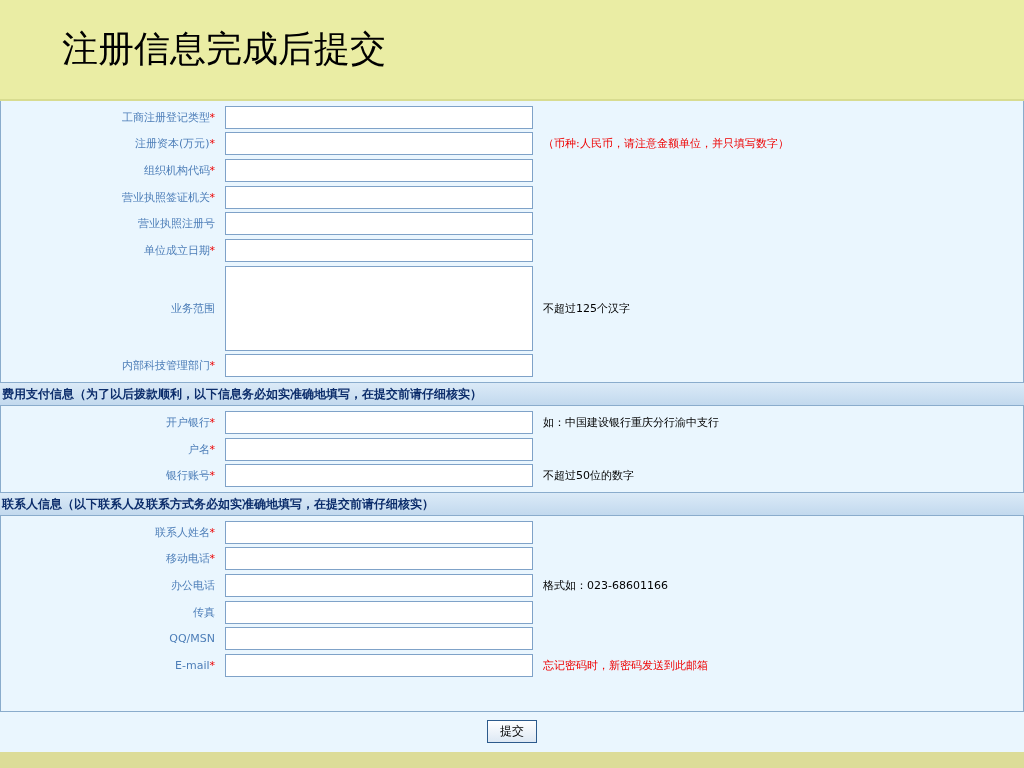 The image size is (1024, 768). I want to click on field-label: QQ/MSN, so click(192, 639).